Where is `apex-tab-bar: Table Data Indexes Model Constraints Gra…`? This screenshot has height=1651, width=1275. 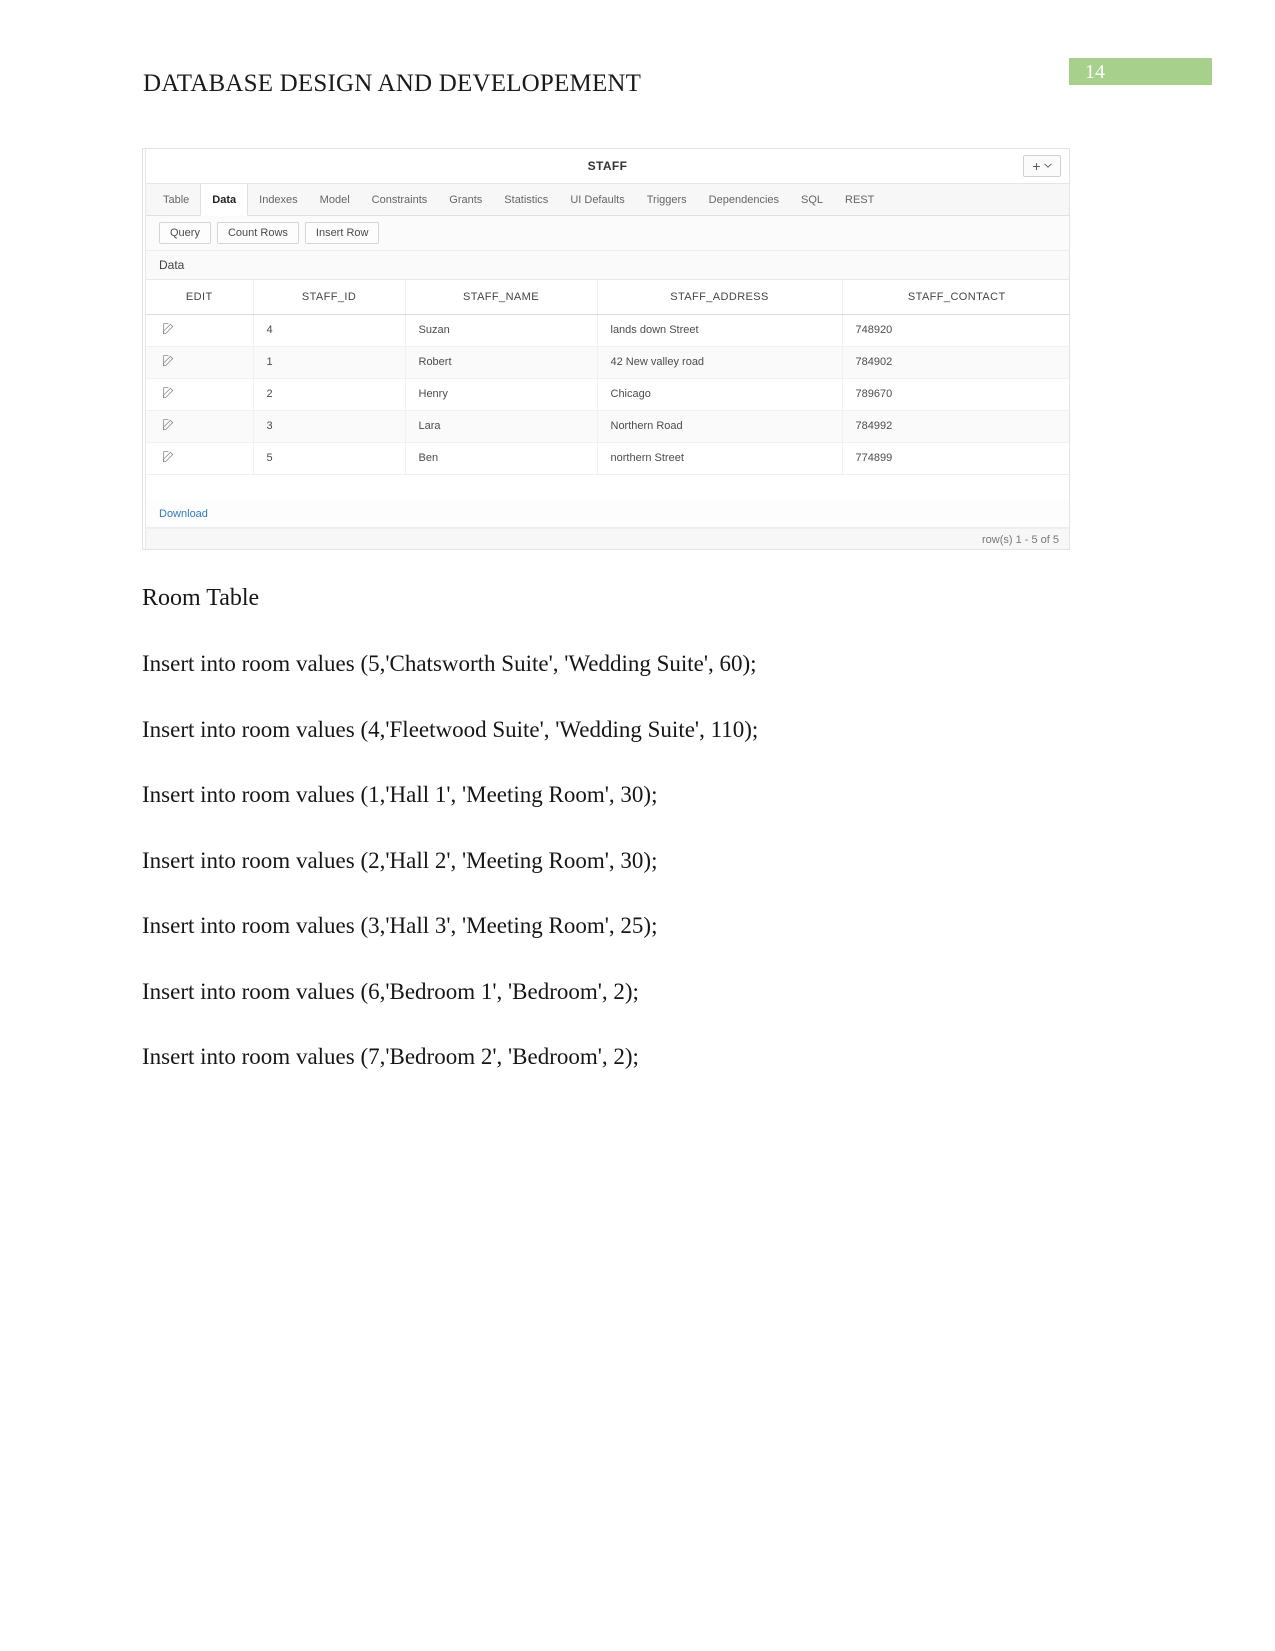 apex-tab-bar: Table Data Indexes Model Constraints Gra… is located at coordinates (607, 200).